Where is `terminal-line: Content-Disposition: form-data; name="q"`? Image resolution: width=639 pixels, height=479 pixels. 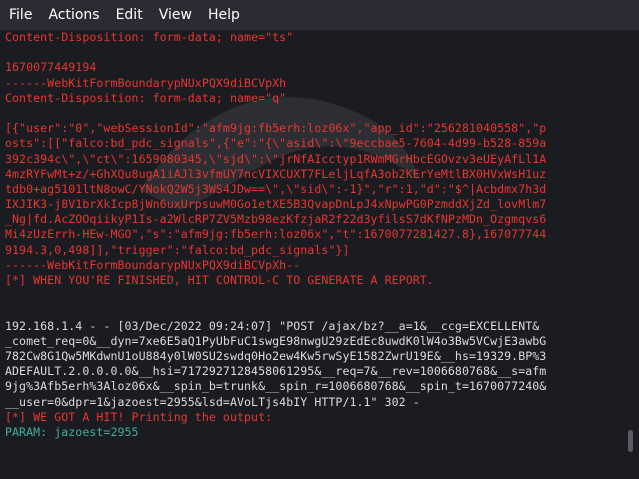
terminal-line: Content-Disposition: form-data; name="q" is located at coordinates (146, 97).